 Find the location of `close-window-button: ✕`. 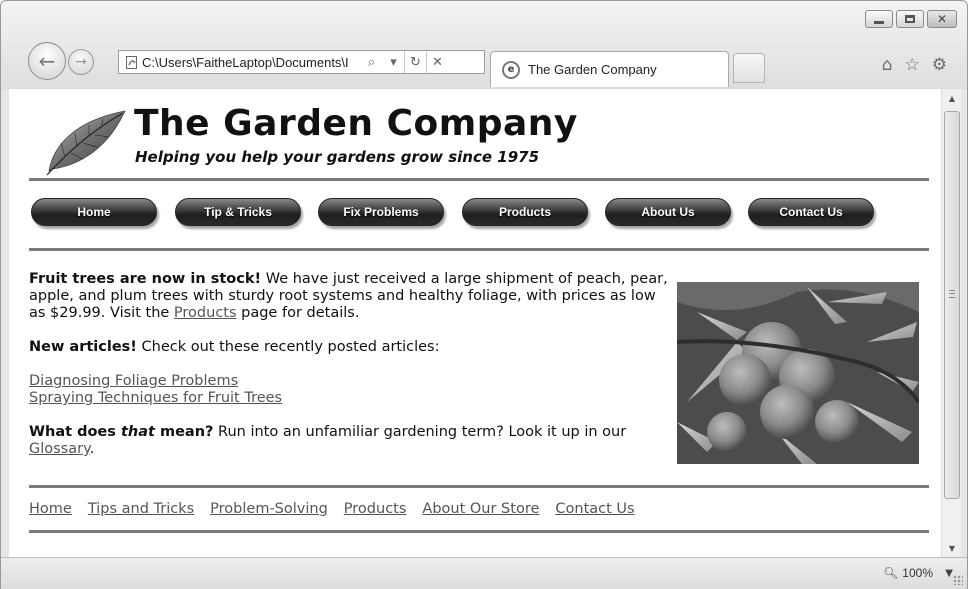

close-window-button: ✕ is located at coordinates (942, 19).